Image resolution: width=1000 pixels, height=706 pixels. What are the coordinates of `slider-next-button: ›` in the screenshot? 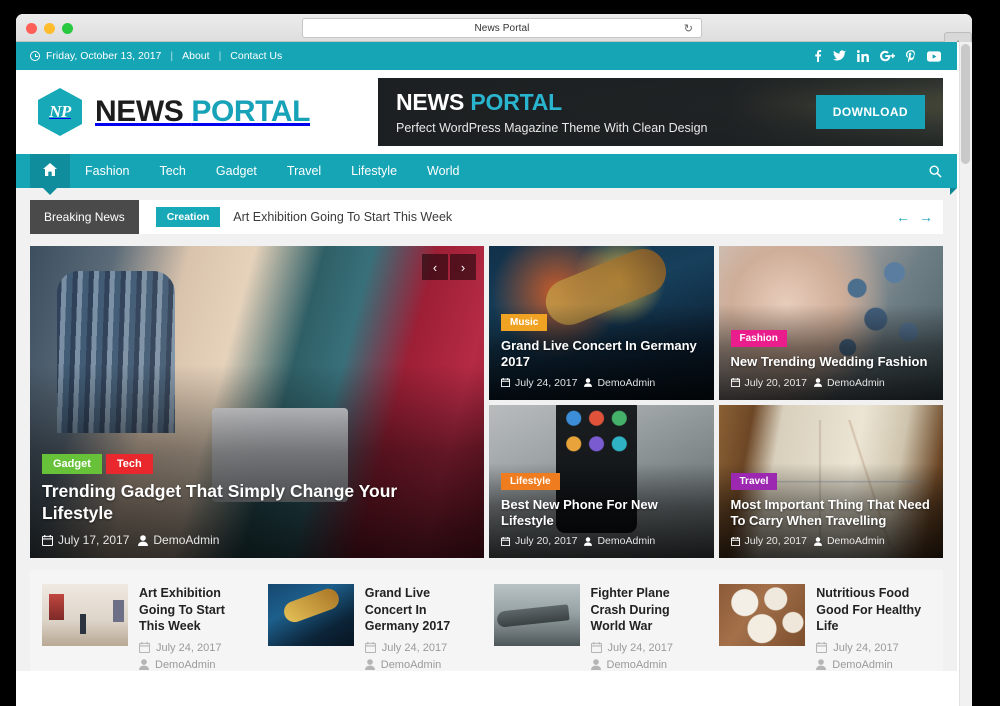 It's located at (463, 267).